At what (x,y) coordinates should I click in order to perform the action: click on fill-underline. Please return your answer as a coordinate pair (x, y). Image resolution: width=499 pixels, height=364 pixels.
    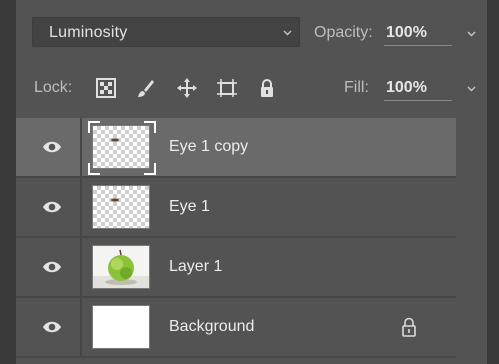
    Looking at the image, I should click on (418, 100).